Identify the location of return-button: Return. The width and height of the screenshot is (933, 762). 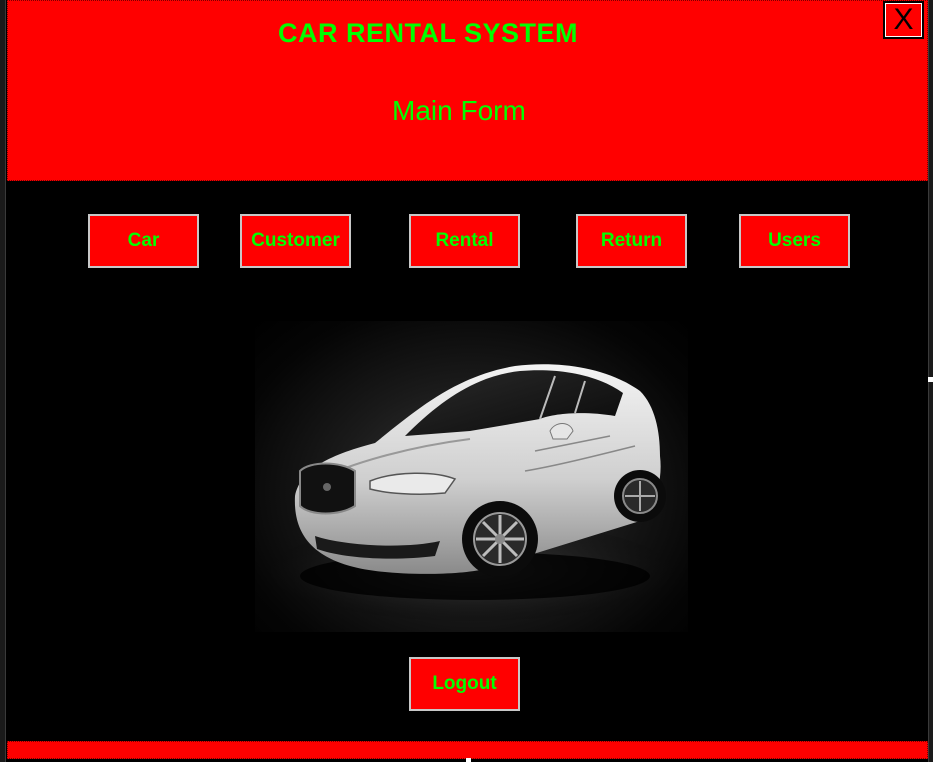
(631, 241).